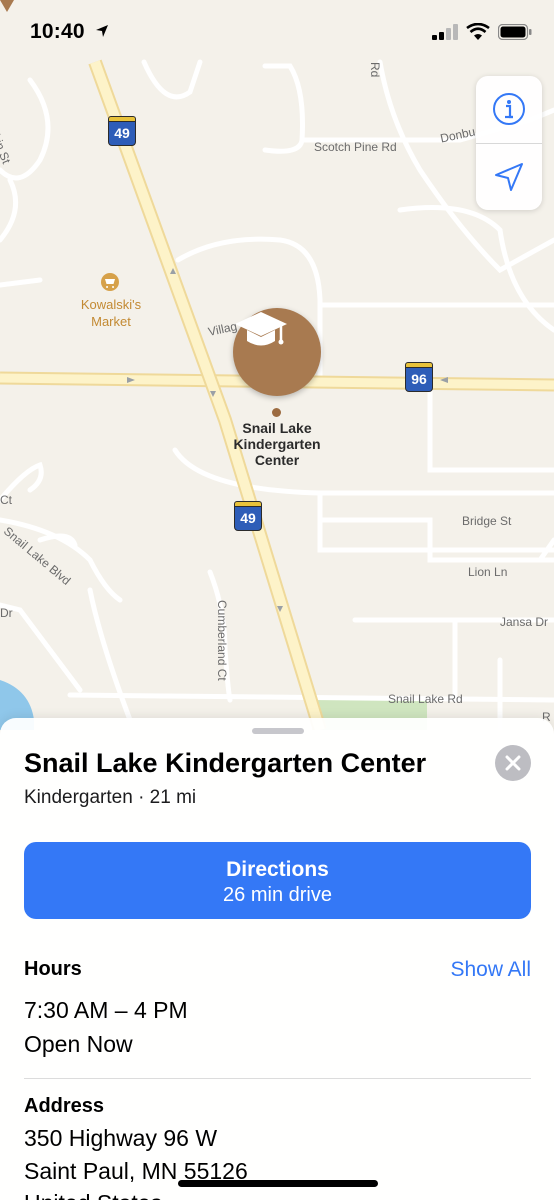 Image resolution: width=554 pixels, height=1200 pixels. Describe the element at coordinates (488, 572) in the screenshot. I see `road-label-lion-ln: Lion Ln` at that location.